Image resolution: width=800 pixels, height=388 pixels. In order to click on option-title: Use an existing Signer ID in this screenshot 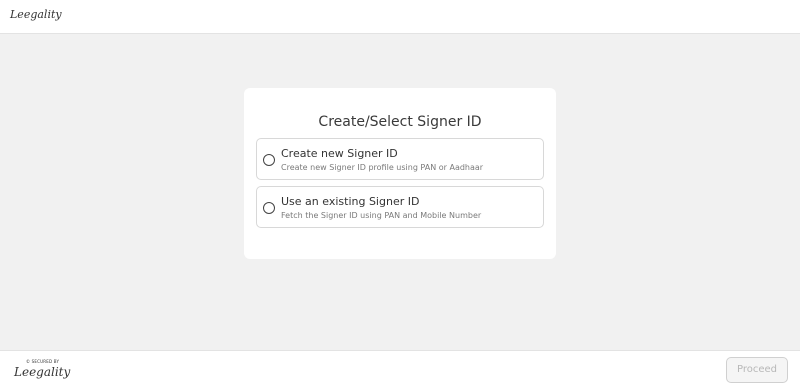, I will do `click(350, 201)`.